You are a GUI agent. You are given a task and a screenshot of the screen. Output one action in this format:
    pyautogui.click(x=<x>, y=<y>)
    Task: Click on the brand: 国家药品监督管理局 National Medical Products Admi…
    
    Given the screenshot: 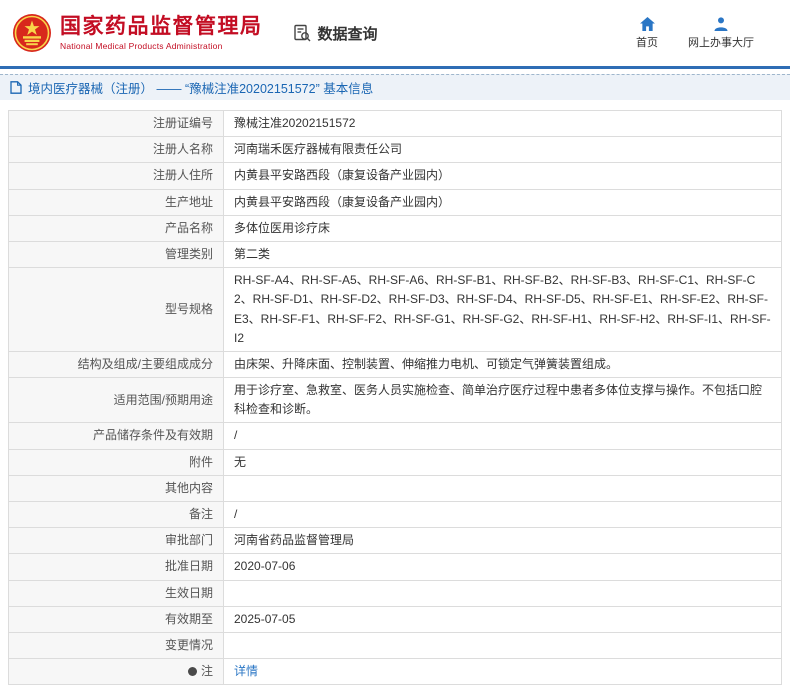 What is the action you would take?
    pyautogui.click(x=137, y=33)
    